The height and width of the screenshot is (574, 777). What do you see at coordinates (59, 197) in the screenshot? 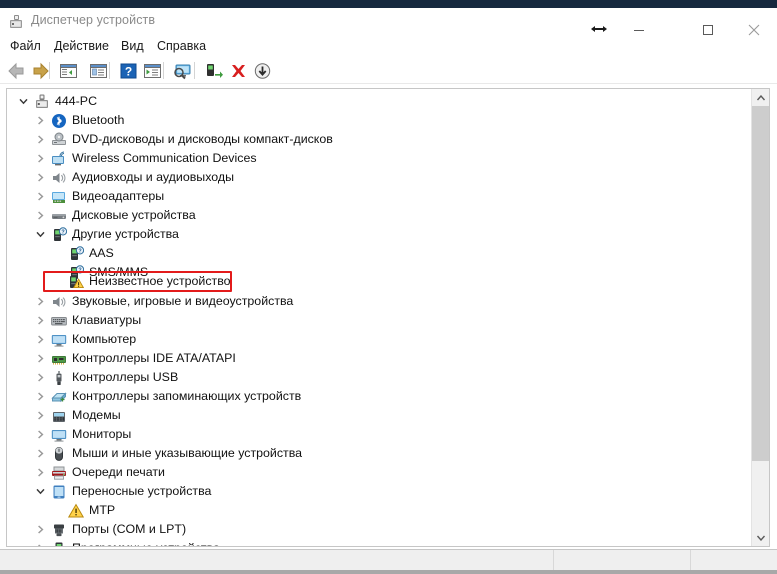
I see `display-adapter-icon` at bounding box center [59, 197].